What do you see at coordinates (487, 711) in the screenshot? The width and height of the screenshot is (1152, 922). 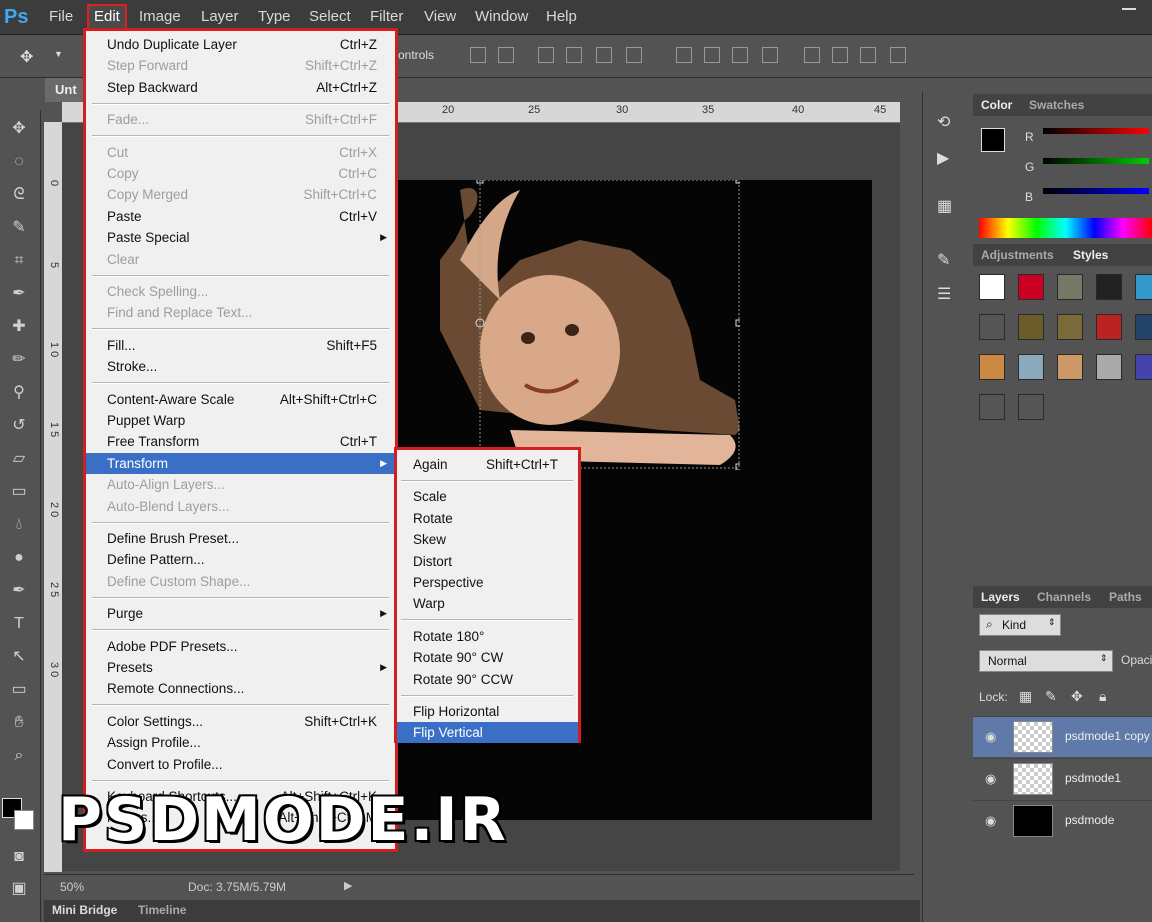 I see `menu-item-flip-horizontal: Flip Horizontal` at bounding box center [487, 711].